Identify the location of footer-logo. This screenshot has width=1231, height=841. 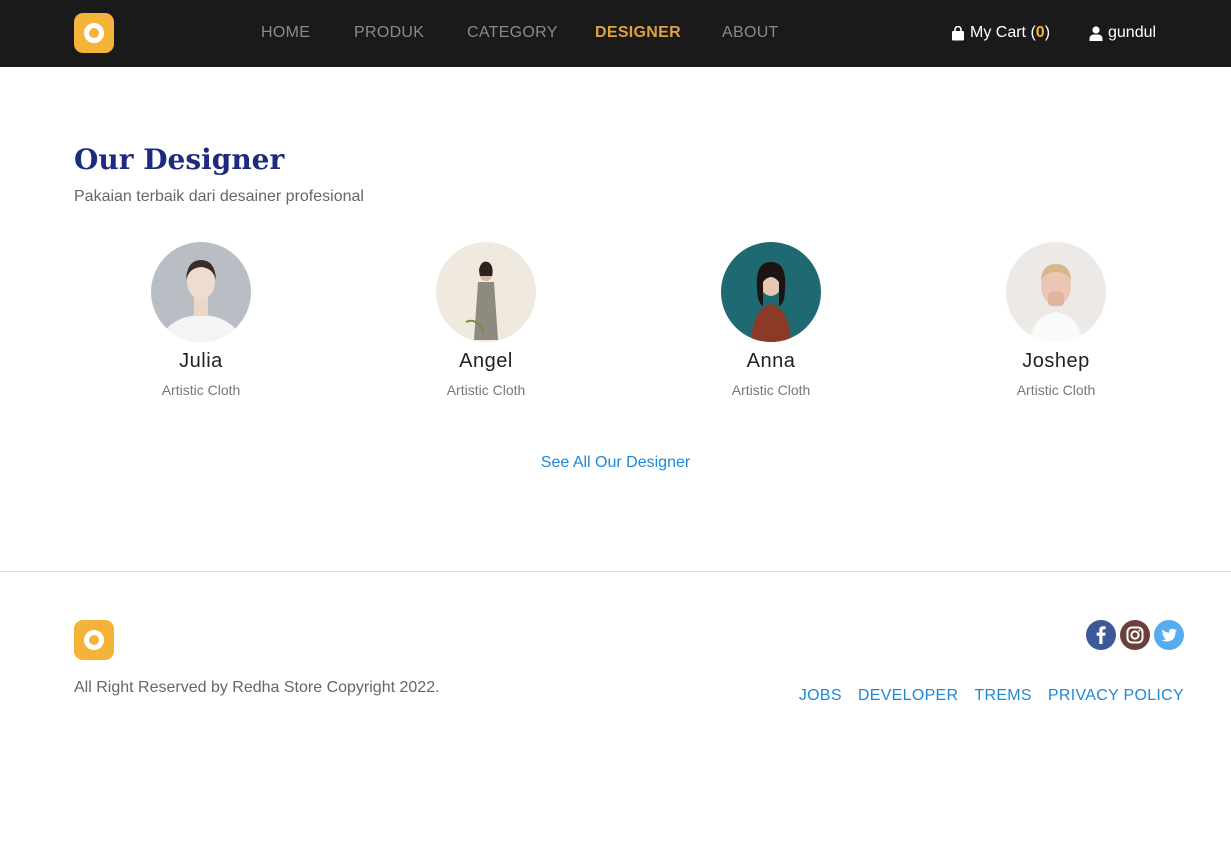
(94, 640).